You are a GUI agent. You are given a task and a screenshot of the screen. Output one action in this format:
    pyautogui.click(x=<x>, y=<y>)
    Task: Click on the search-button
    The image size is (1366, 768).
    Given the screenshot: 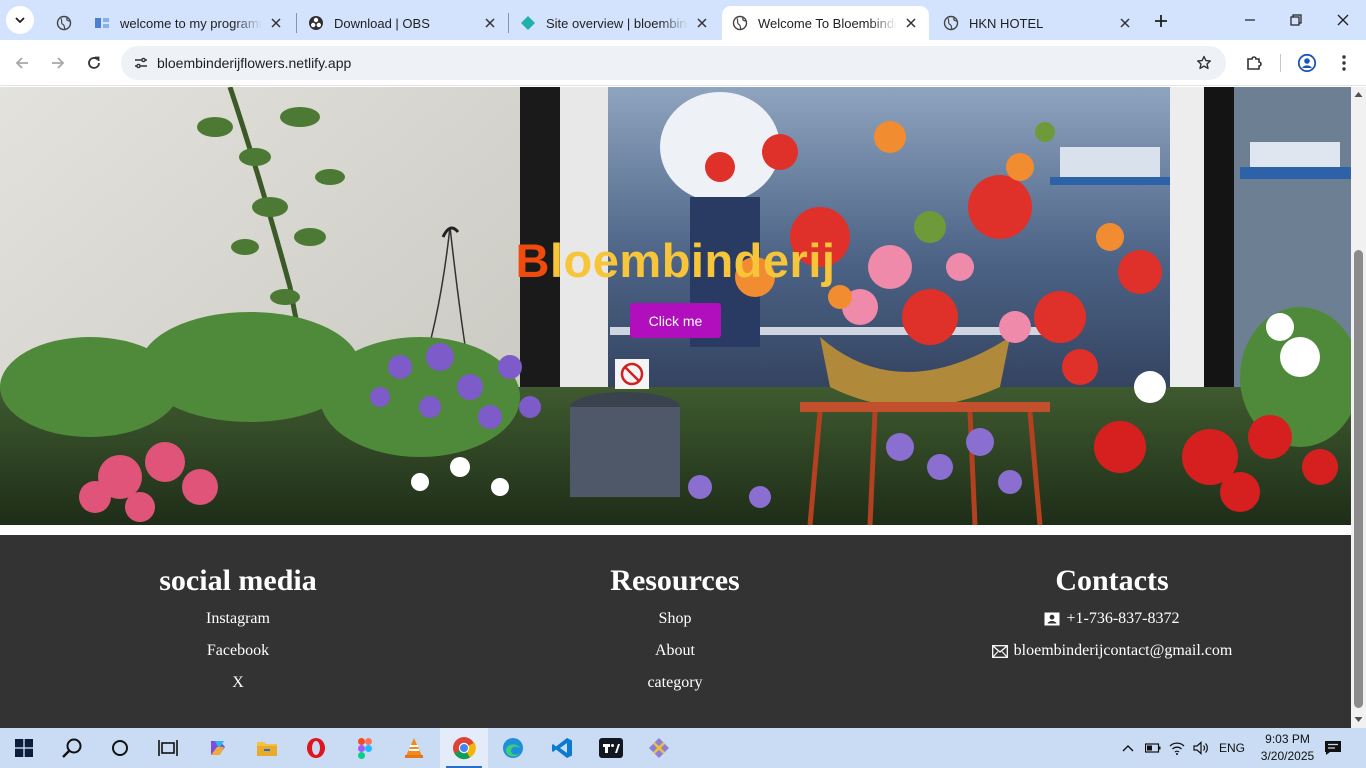 What is the action you would take?
    pyautogui.click(x=72, y=748)
    